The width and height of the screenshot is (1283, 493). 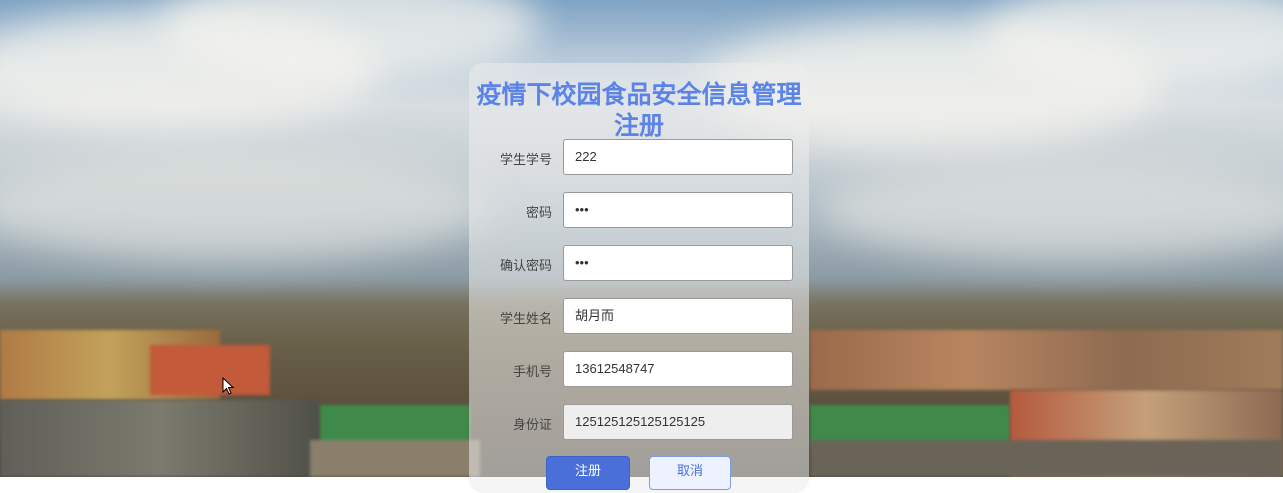 I want to click on register-button: 注册, so click(x=588, y=473).